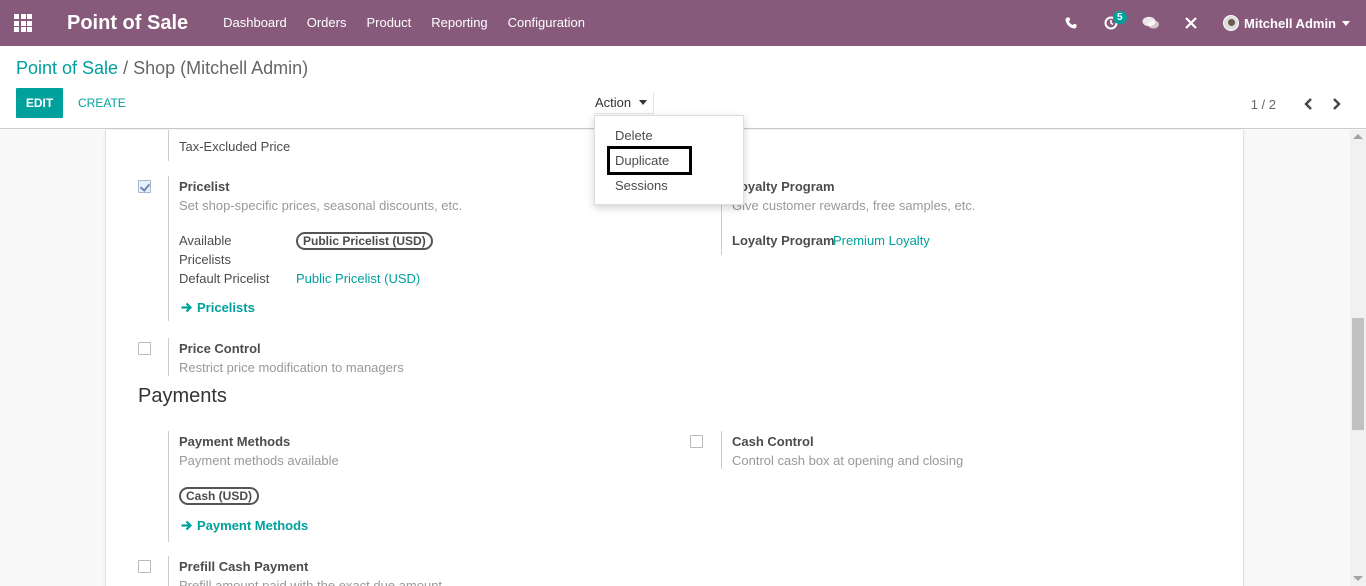 This screenshot has height=586, width=1366. I want to click on duplicate-highlight-box, so click(649, 160).